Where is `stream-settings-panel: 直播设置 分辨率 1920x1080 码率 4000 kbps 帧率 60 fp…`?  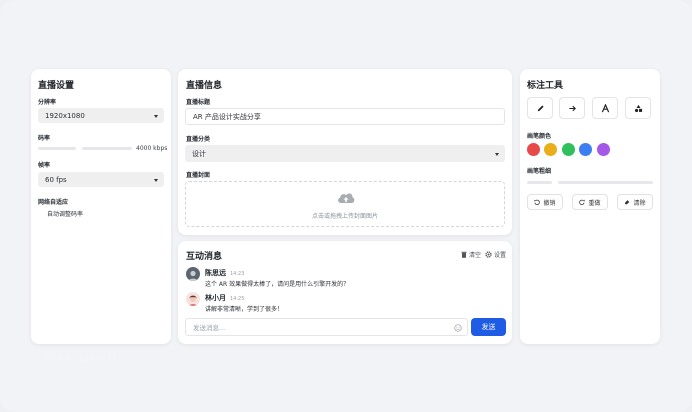
stream-settings-panel: 直播设置 分辨率 1920x1080 码率 4000 kbps 帧率 60 fp… is located at coordinates (101, 216).